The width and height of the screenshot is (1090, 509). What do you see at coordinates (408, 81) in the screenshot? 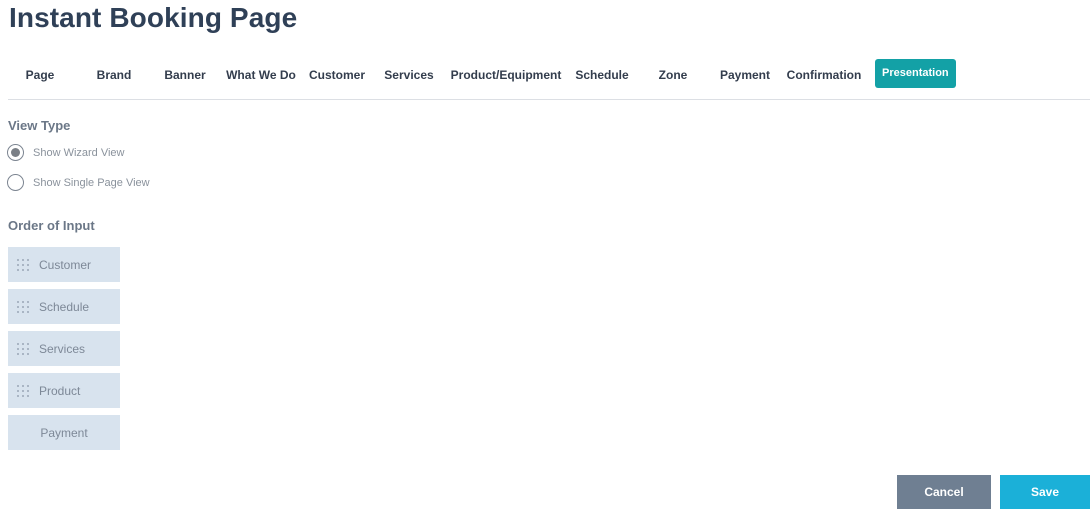
I see `tab-services: Services` at bounding box center [408, 81].